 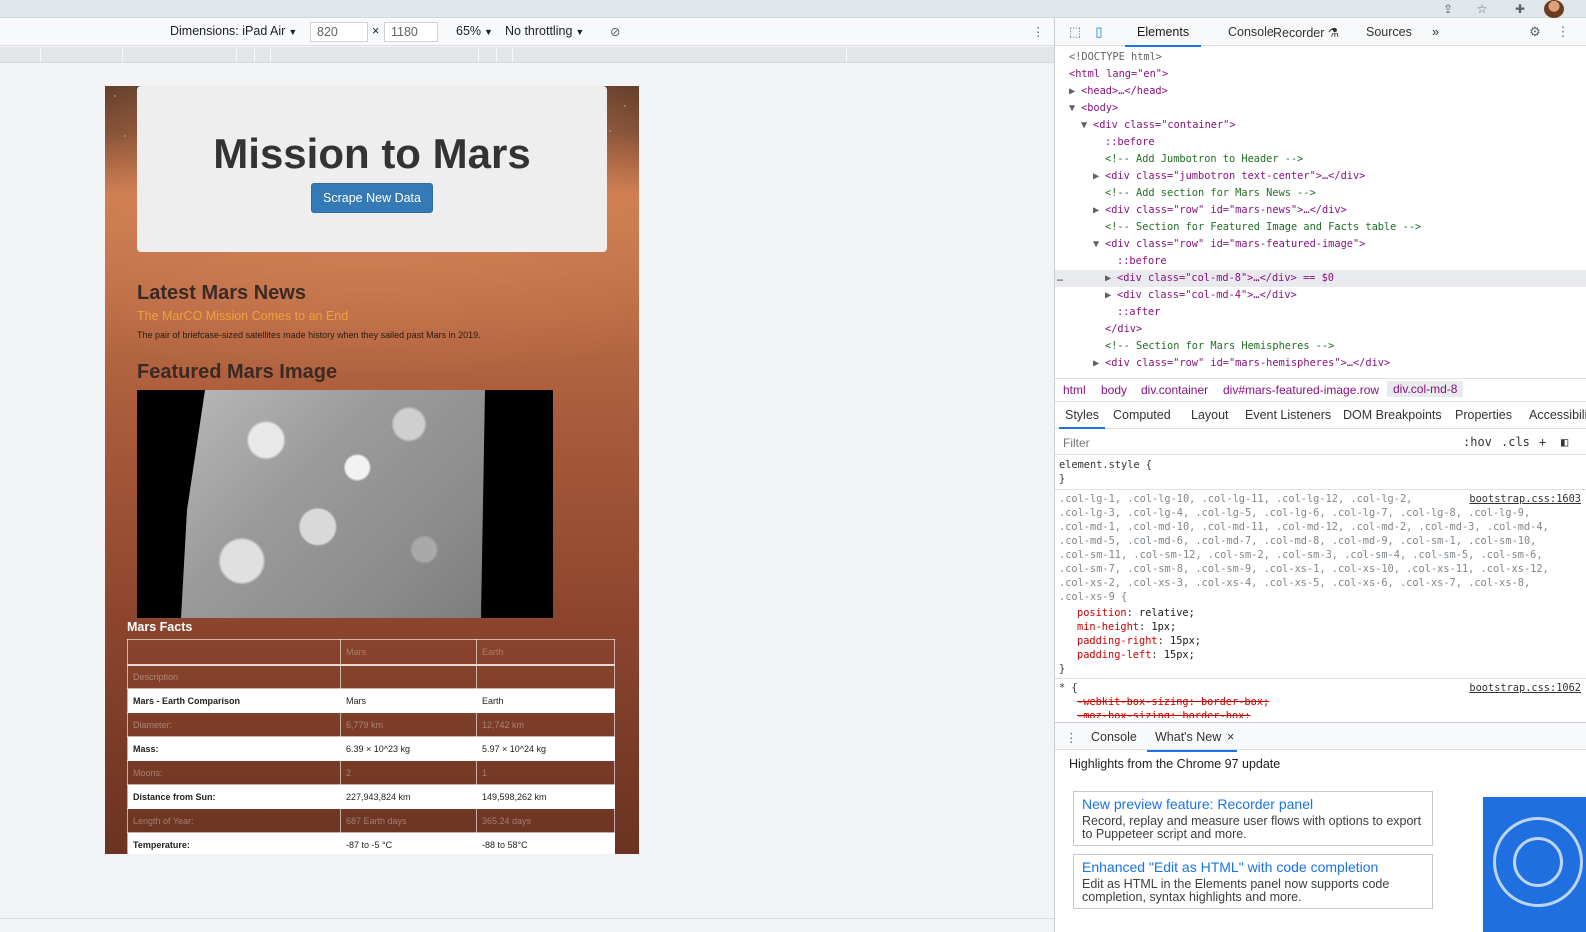 What do you see at coordinates (1320, 91) in the screenshot?
I see `dom-node-head: ▶ <head>…</head>` at bounding box center [1320, 91].